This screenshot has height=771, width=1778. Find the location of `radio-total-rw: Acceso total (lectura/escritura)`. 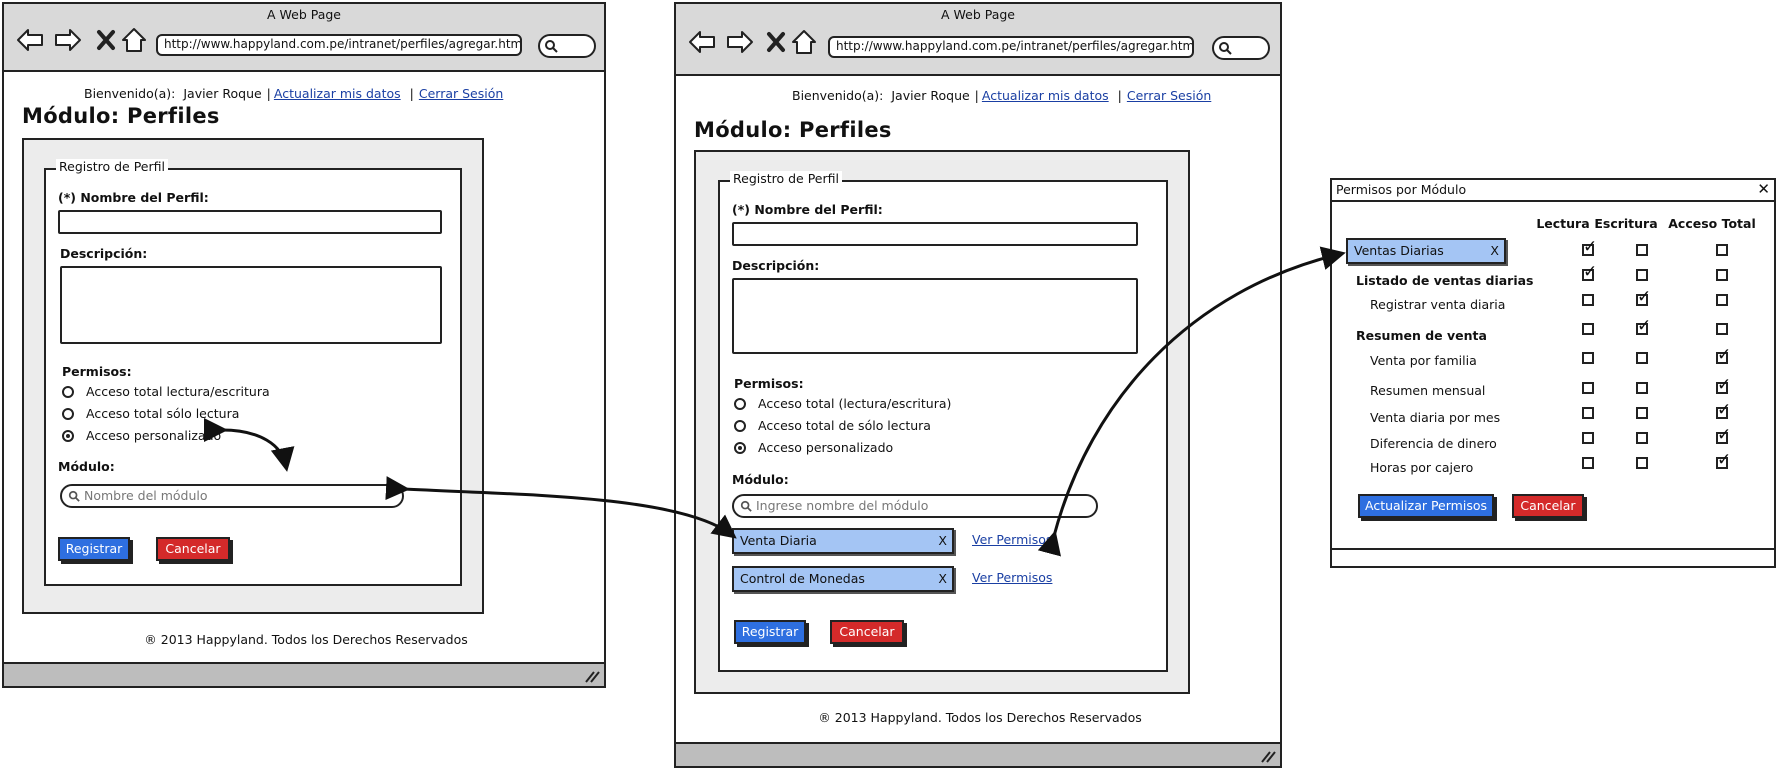

radio-total-rw: Acceso total (lectura/escritura) is located at coordinates (842, 403).